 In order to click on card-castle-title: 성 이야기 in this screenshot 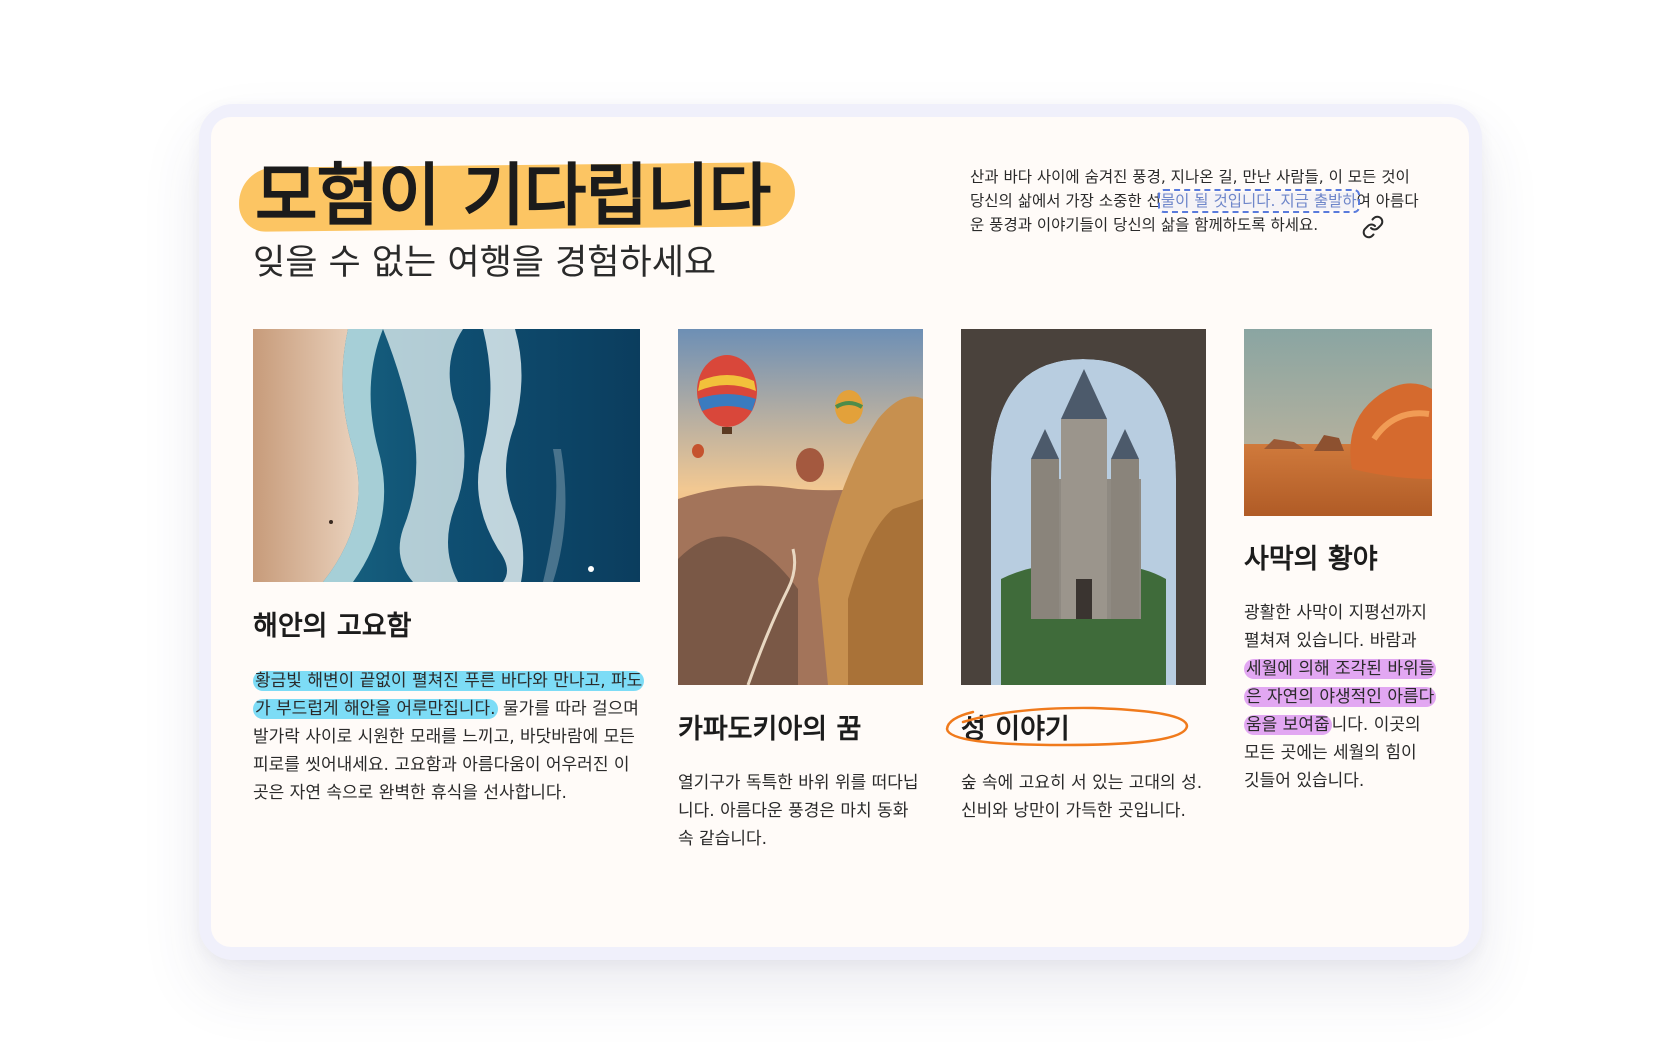, I will do `click(1015, 726)`.